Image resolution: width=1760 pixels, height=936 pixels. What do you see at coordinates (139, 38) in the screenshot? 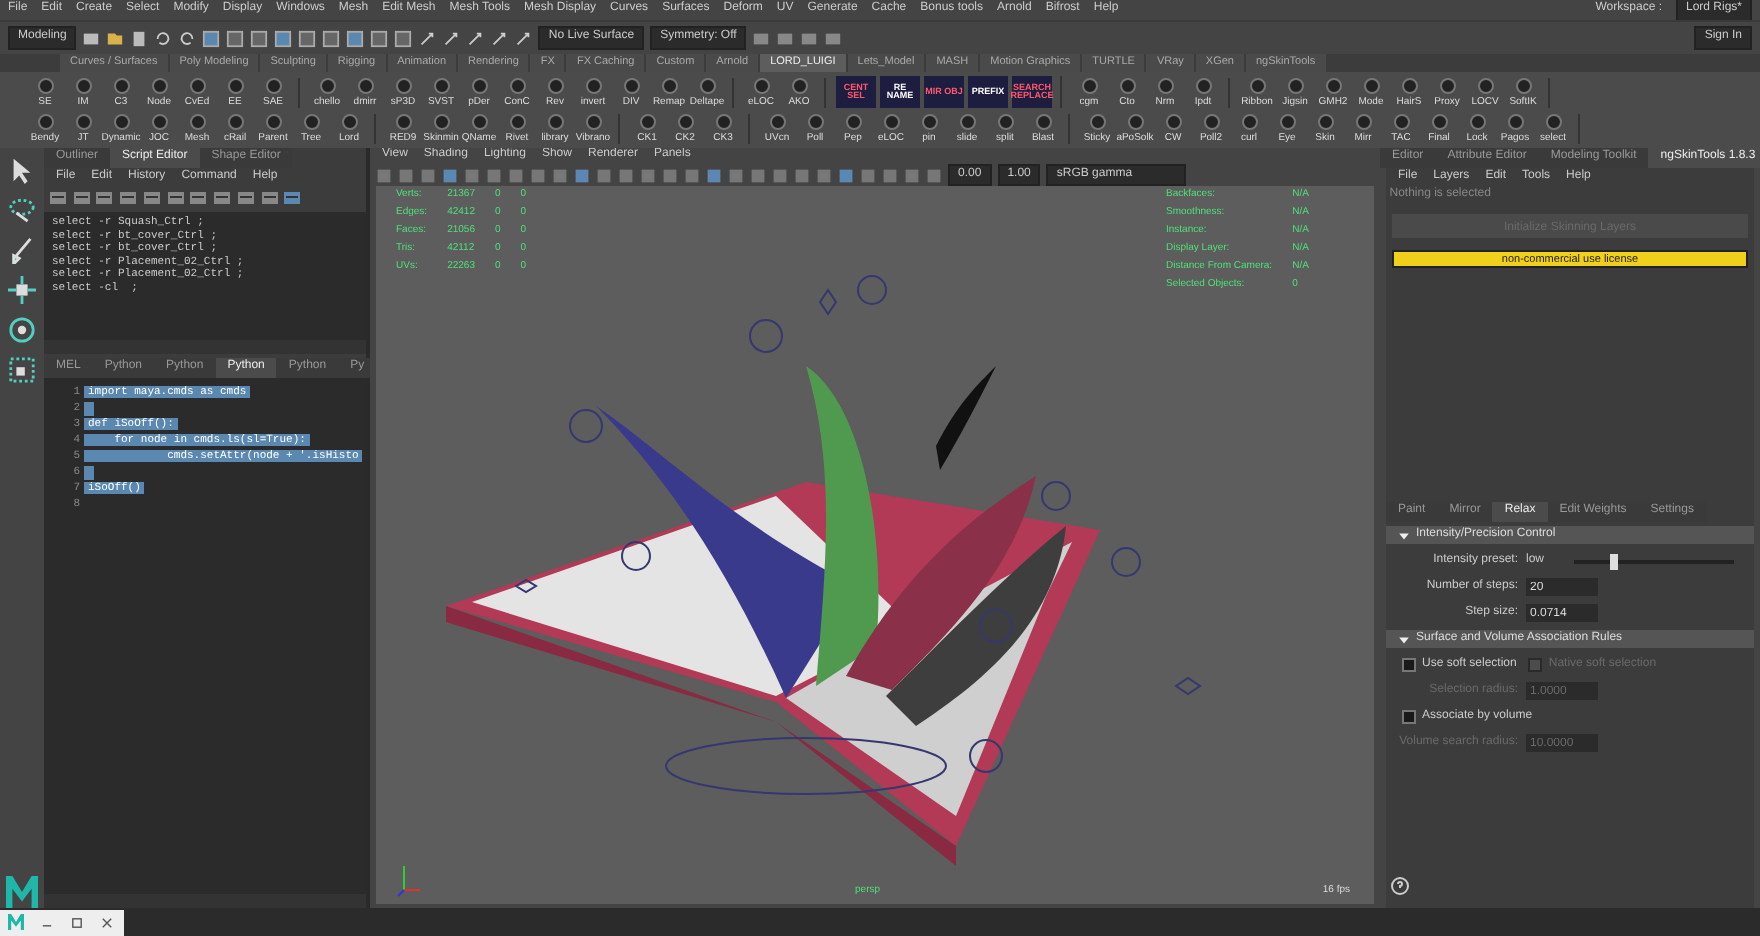
I see `save-icon` at bounding box center [139, 38].